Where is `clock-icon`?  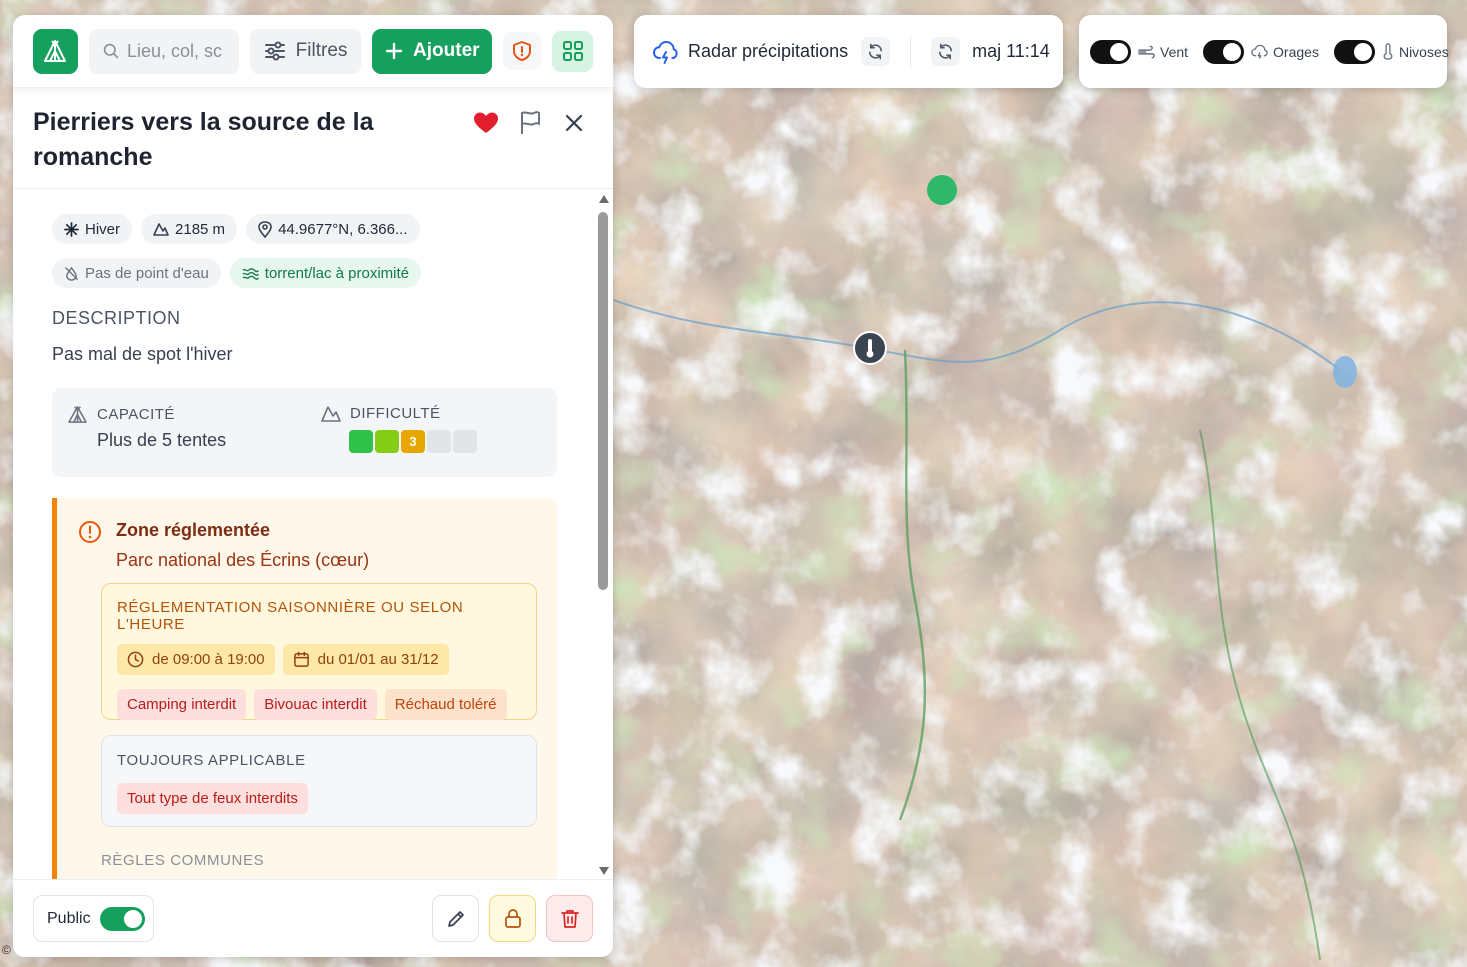 clock-icon is located at coordinates (135, 659).